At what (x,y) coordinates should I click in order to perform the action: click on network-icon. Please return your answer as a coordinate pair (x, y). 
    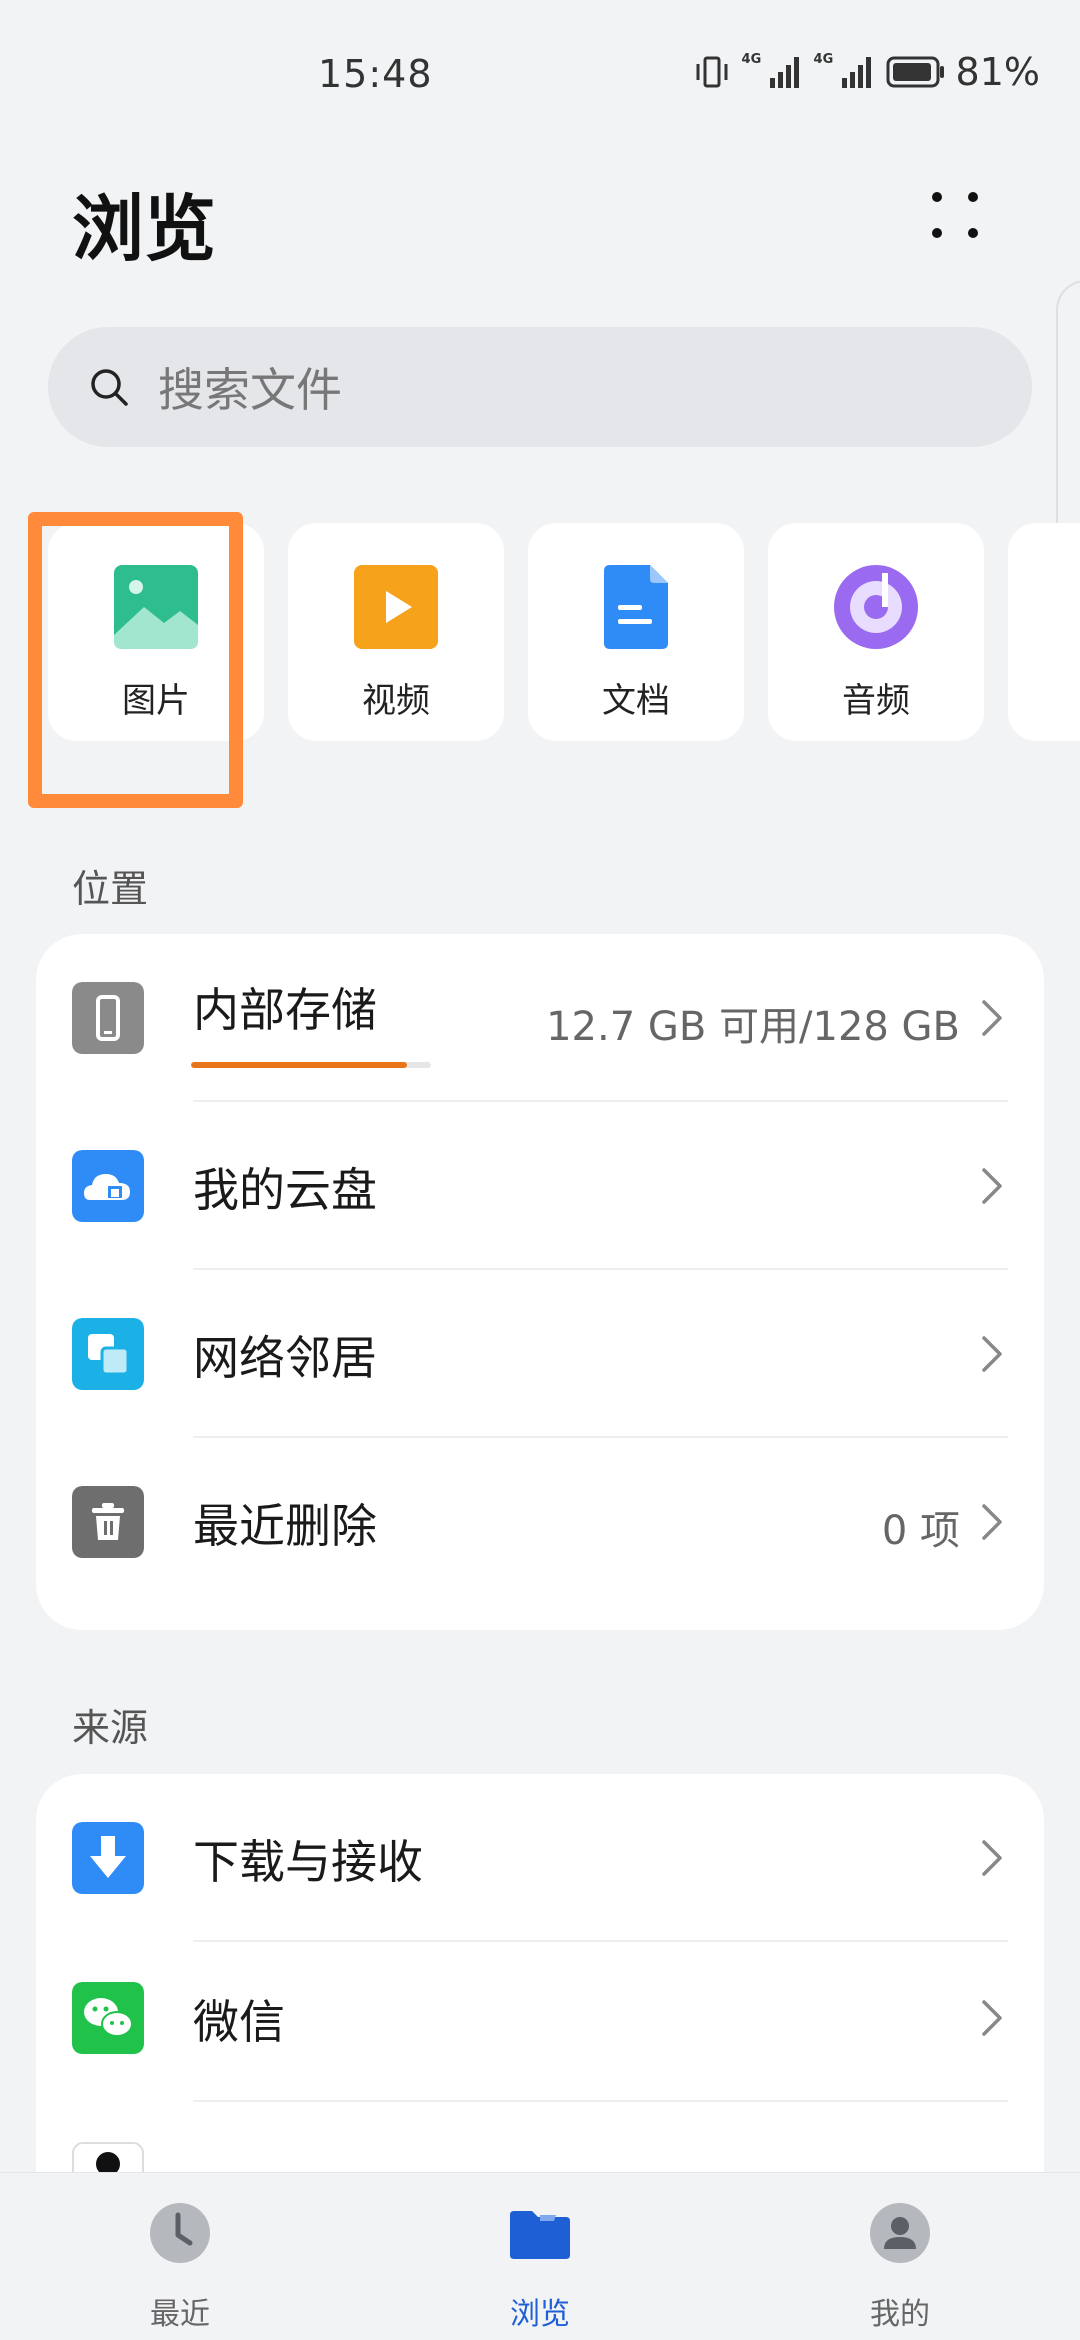
    Looking at the image, I should click on (108, 1354).